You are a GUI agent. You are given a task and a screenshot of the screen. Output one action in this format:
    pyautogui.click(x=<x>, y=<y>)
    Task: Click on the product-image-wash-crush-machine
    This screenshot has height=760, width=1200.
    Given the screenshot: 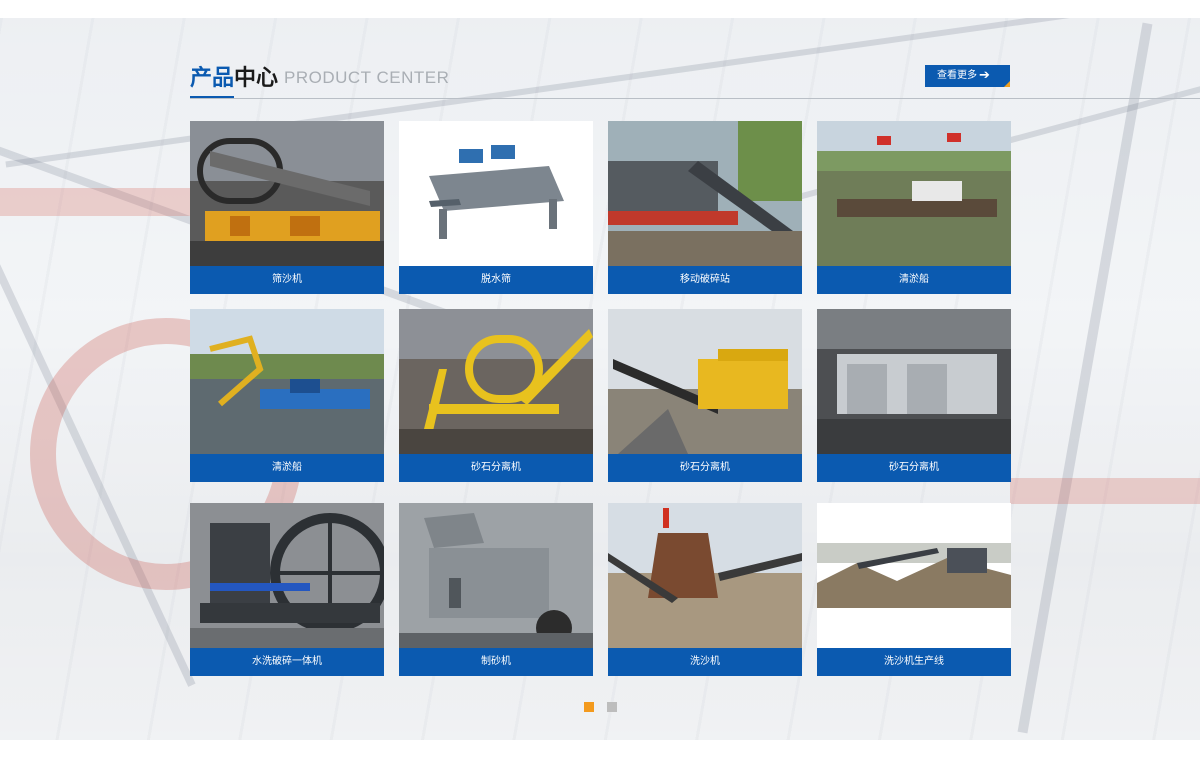 What is the action you would take?
    pyautogui.click(x=287, y=575)
    